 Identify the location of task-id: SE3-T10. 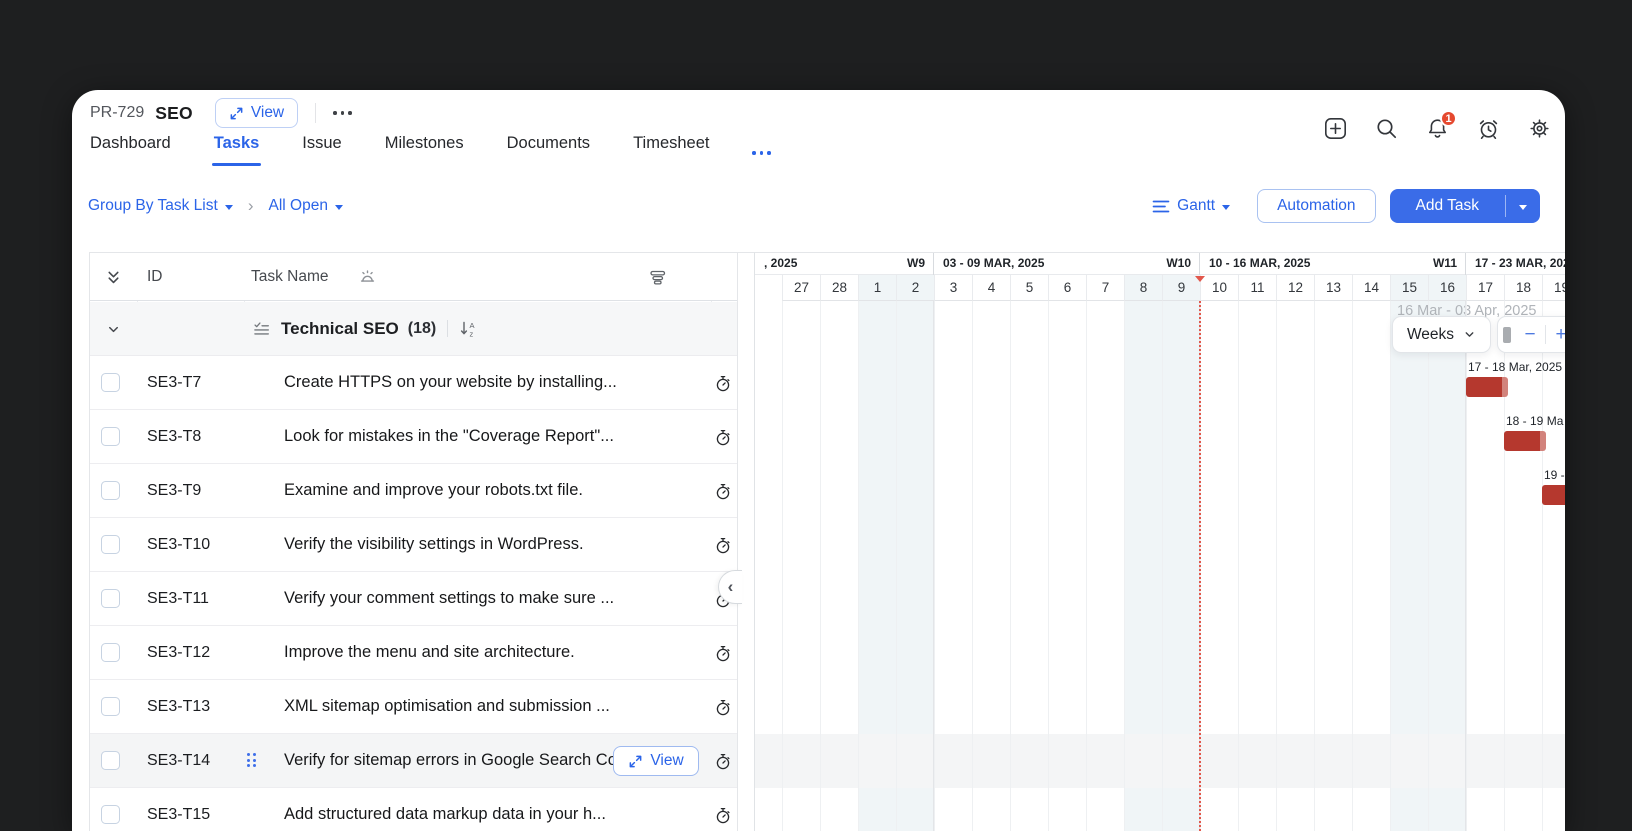
(179, 544).